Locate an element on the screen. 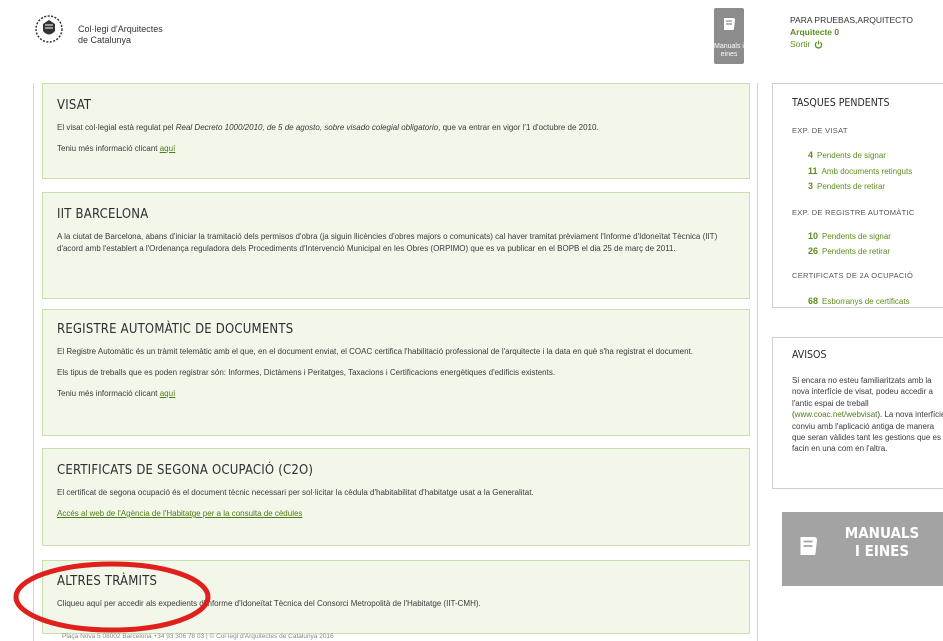  brand-name: Col·legi d'Arquitectes de Catalunya is located at coordinates (120, 35).